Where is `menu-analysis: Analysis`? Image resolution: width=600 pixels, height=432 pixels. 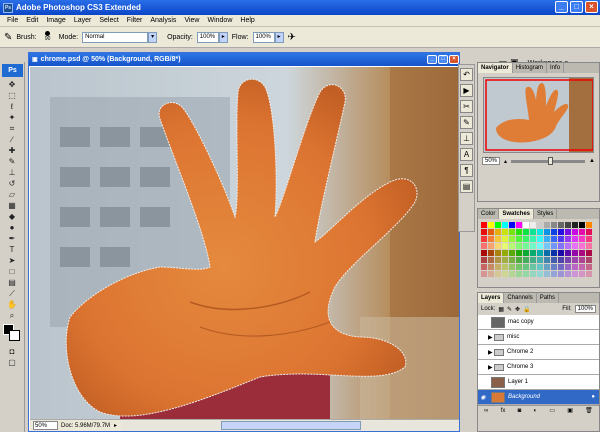
menu-analysis: Analysis is located at coordinates (163, 20).